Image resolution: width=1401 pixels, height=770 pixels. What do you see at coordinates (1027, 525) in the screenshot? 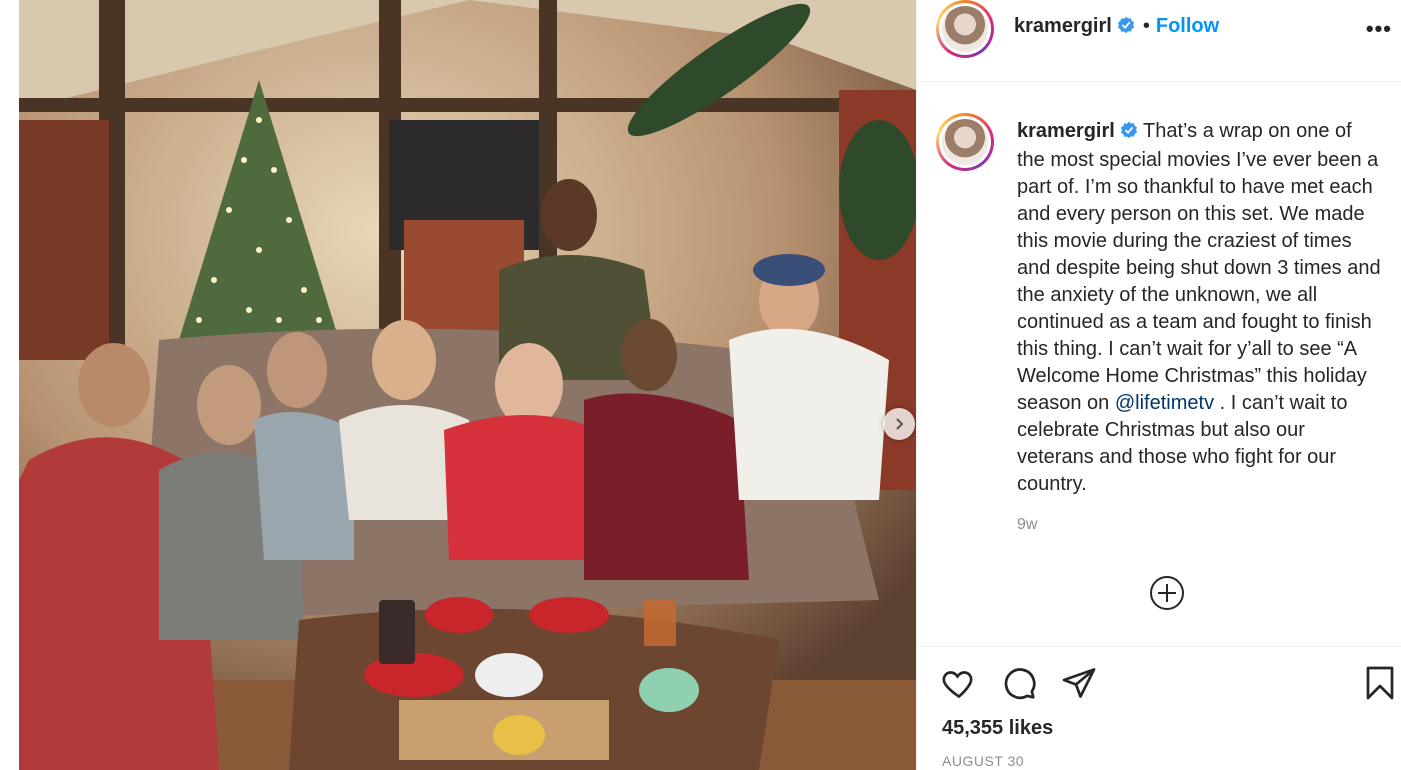
I see `post-age: 9w` at bounding box center [1027, 525].